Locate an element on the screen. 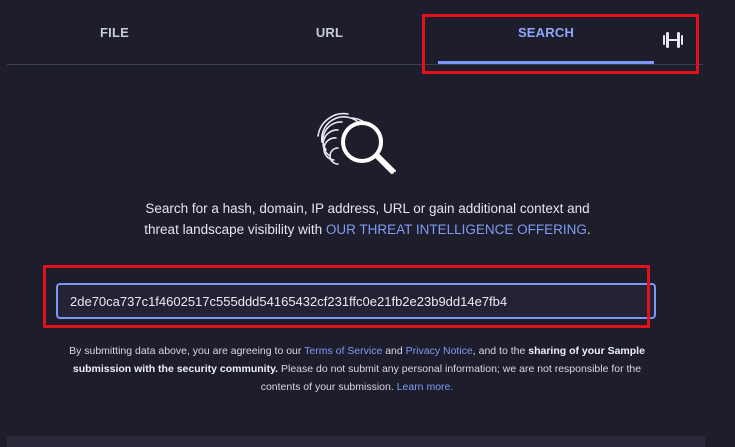 The width and height of the screenshot is (735, 447). tab-url: URL is located at coordinates (329, 32).